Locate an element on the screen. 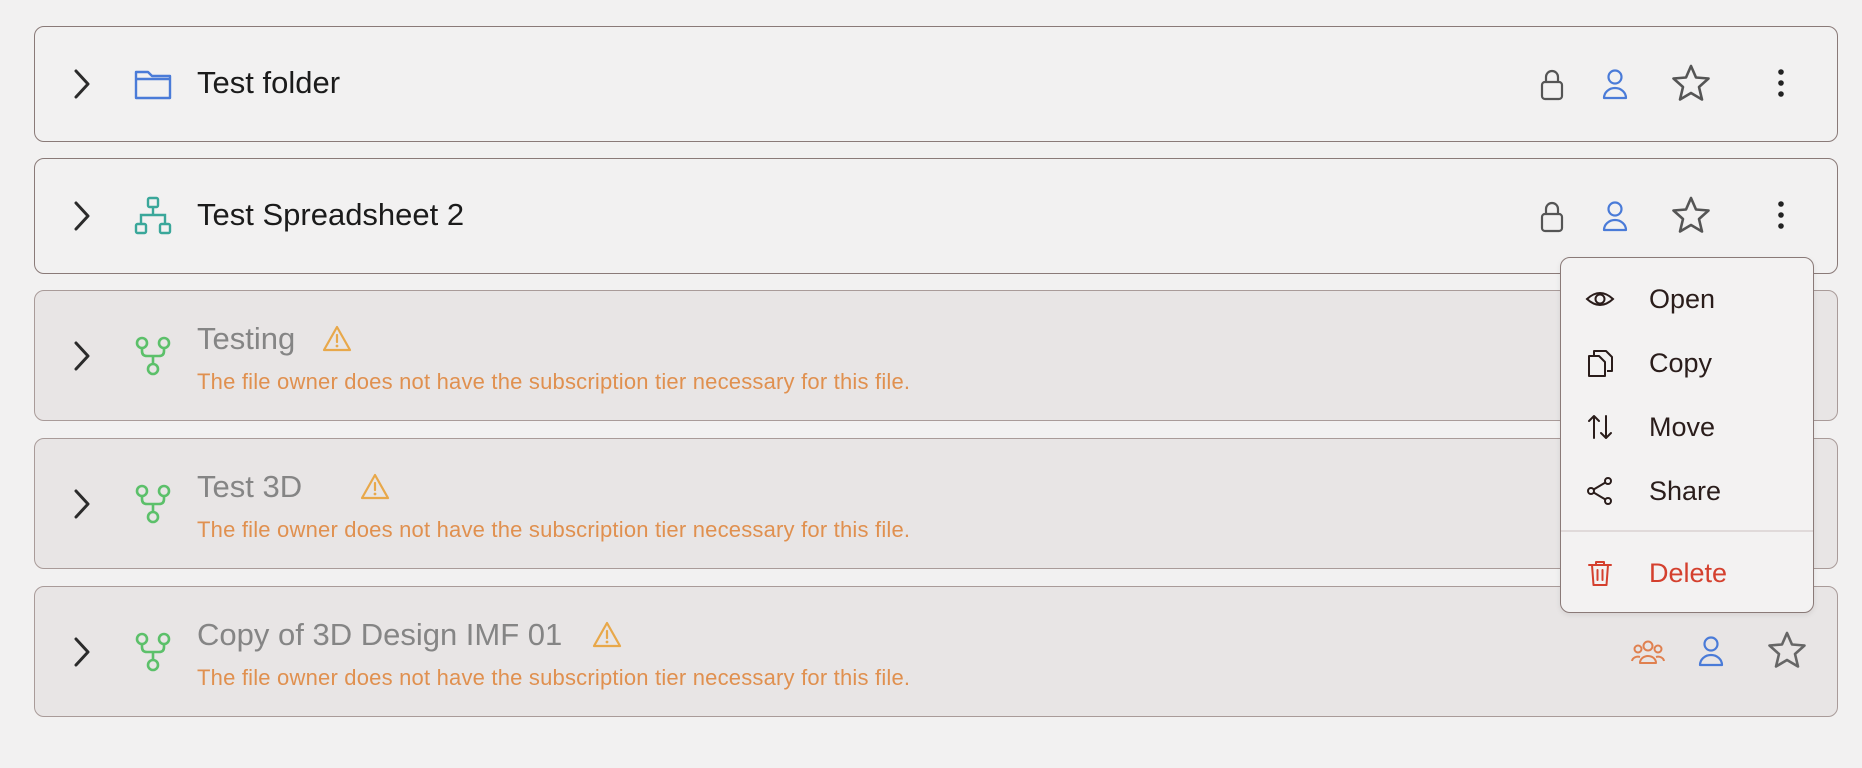  context-menu: Open Copy Move Share Delete is located at coordinates (1687, 435).